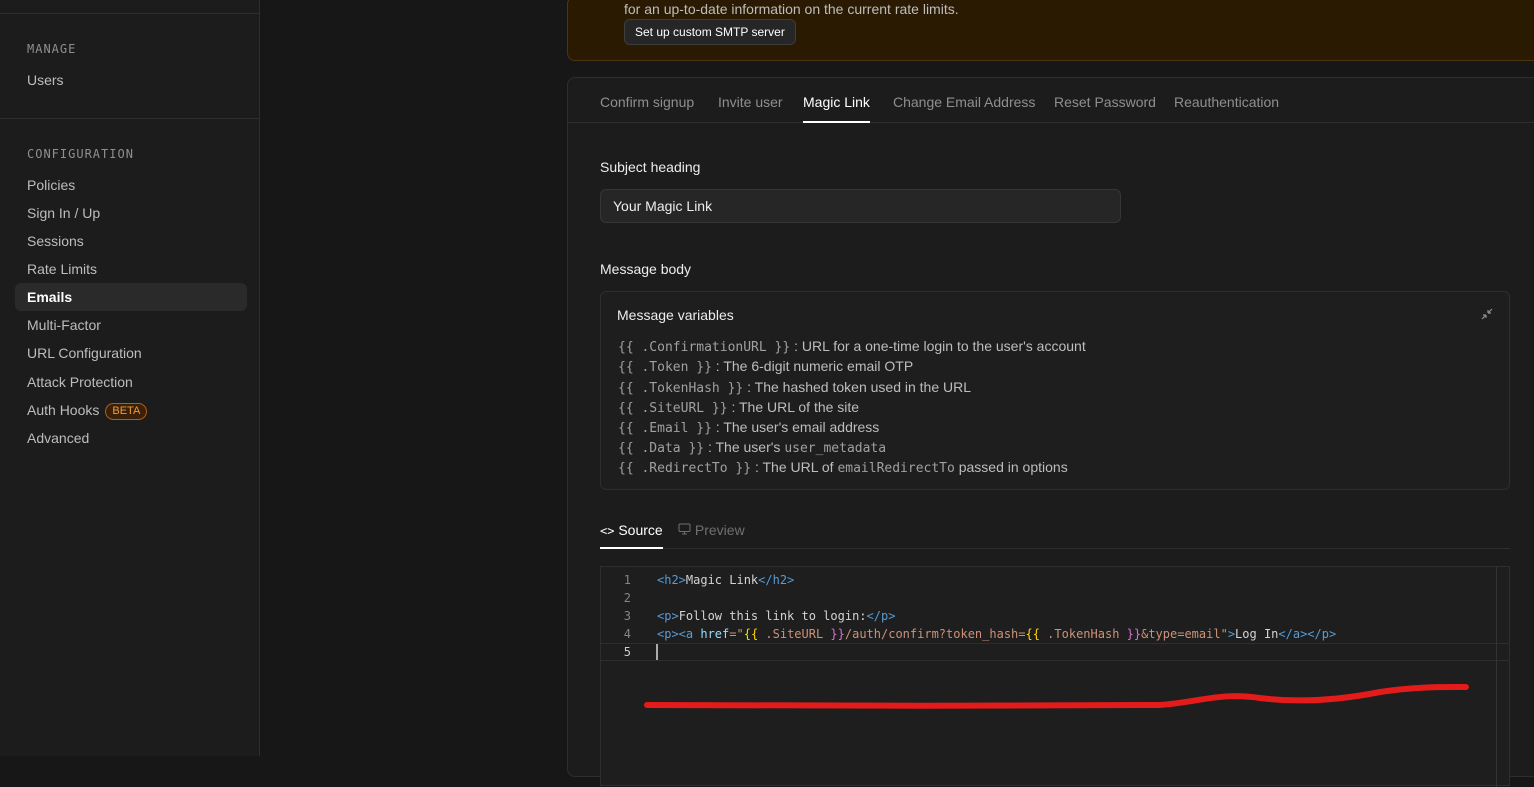 This screenshot has width=1534, height=787. I want to click on annotation-scribble, so click(1056, 696).